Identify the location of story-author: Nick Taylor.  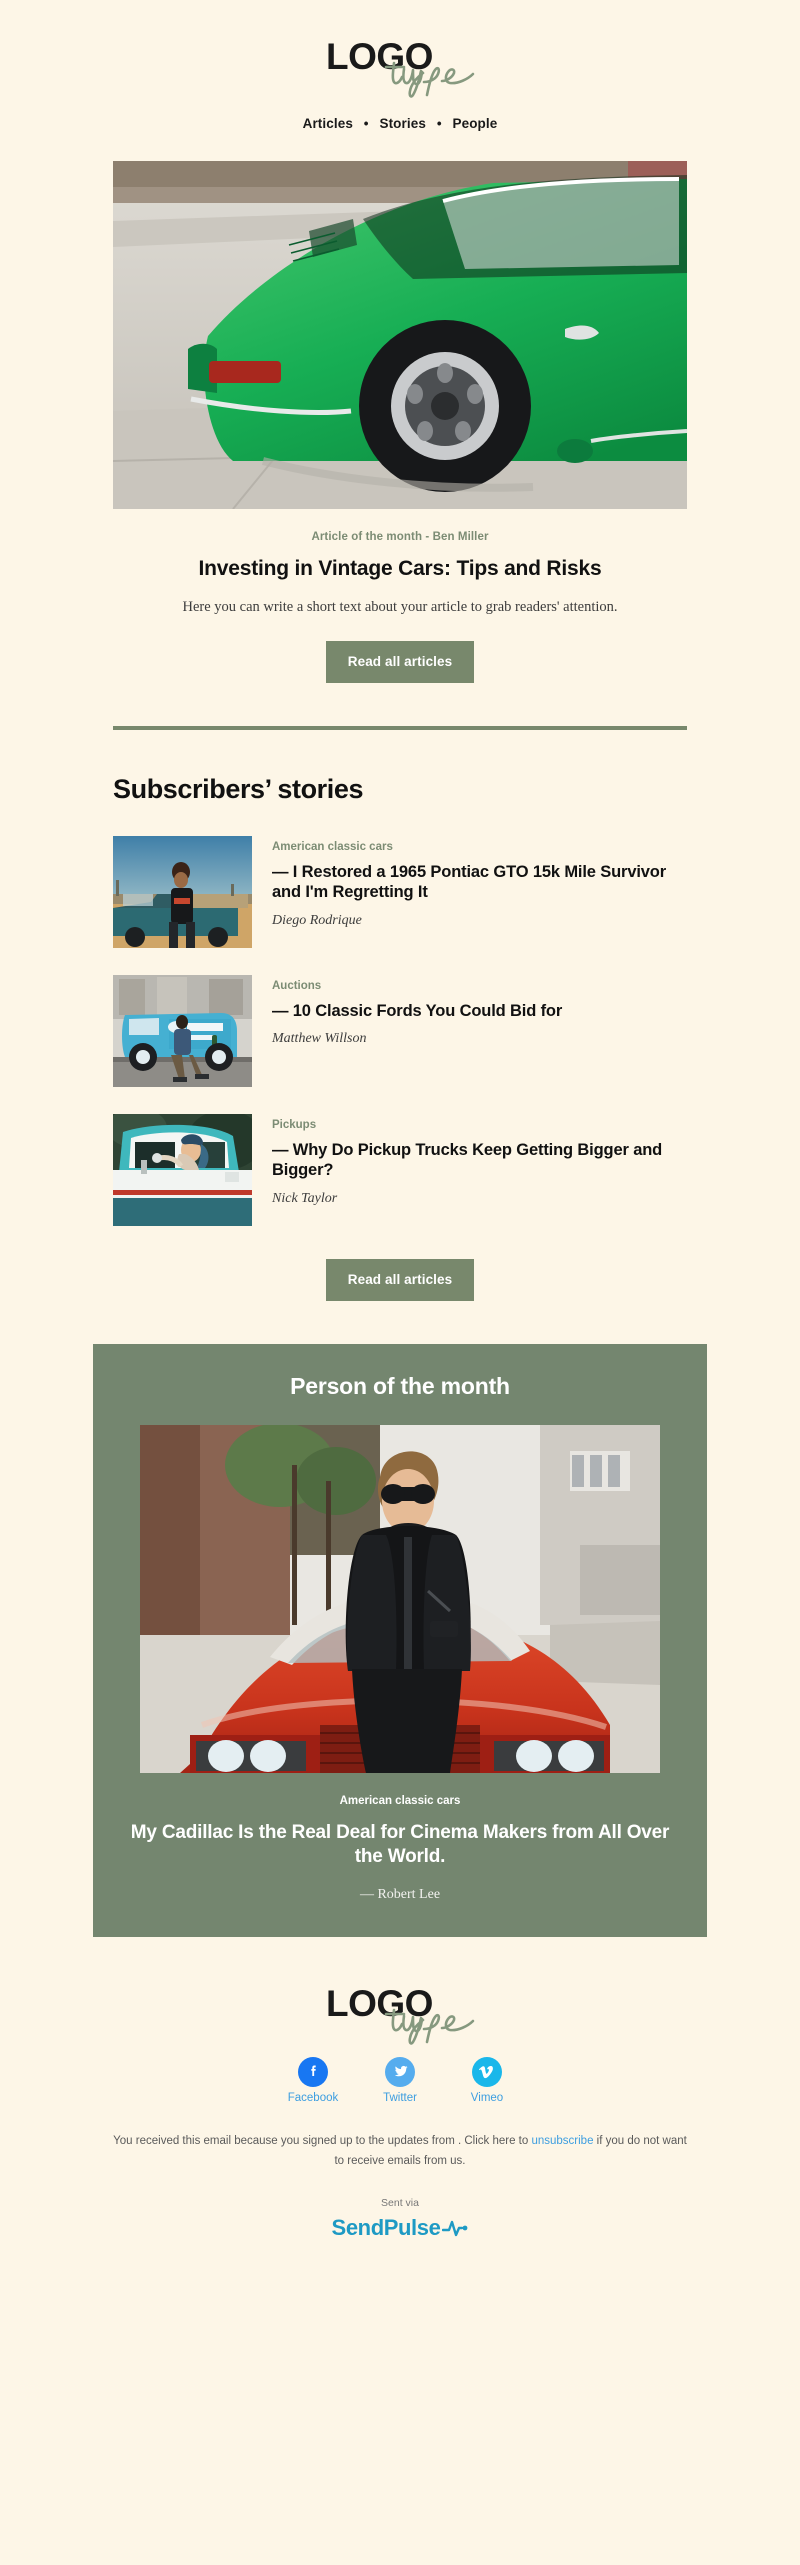
(305, 1198).